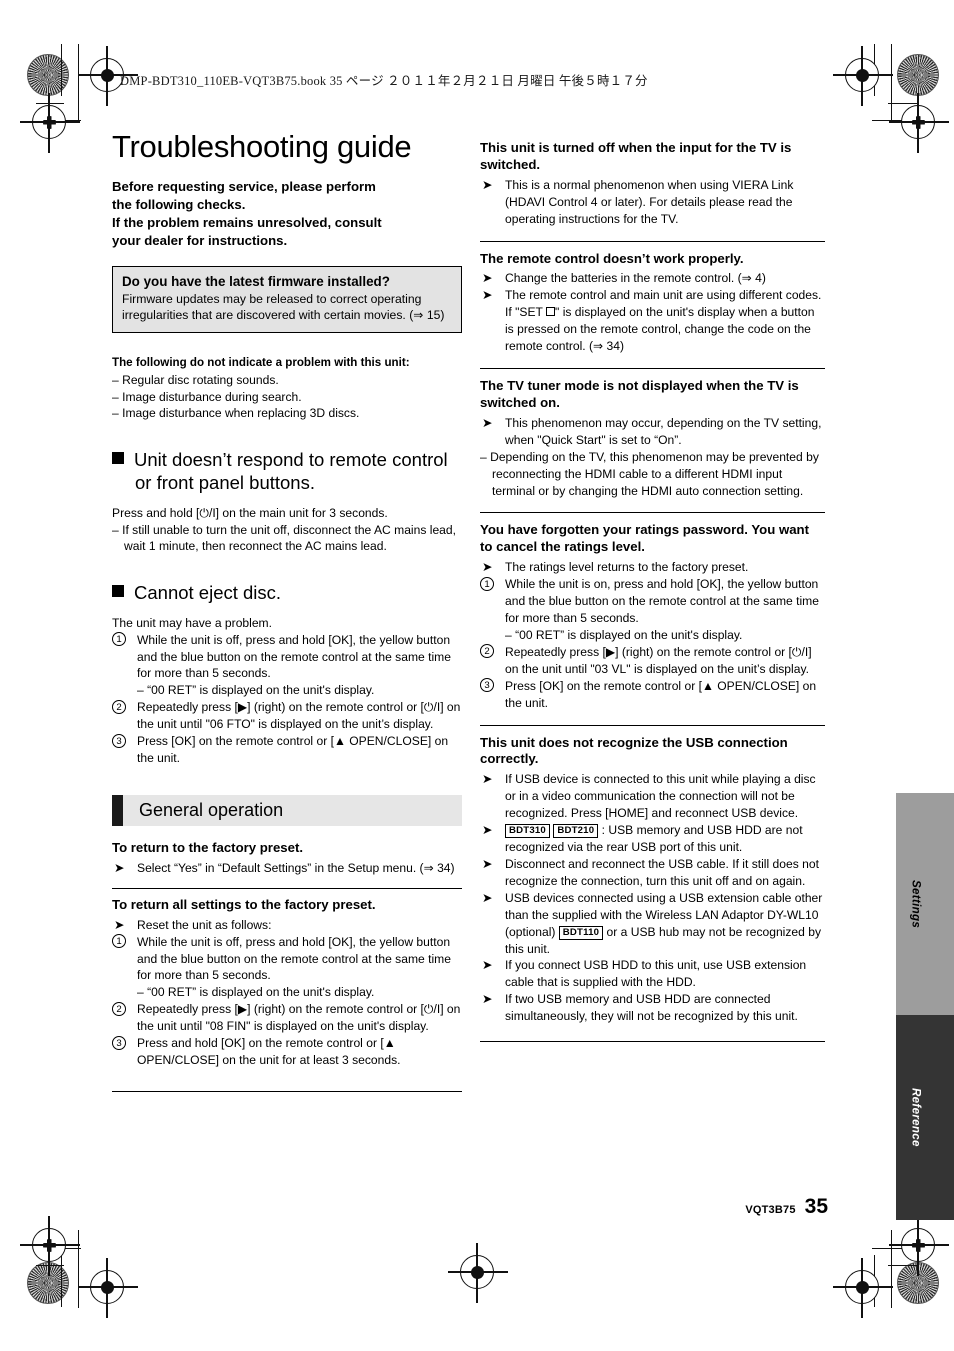  Describe the element at coordinates (192, 622) in the screenshot. I see `cannot-eject-intro: The unit may have a problem.` at that location.